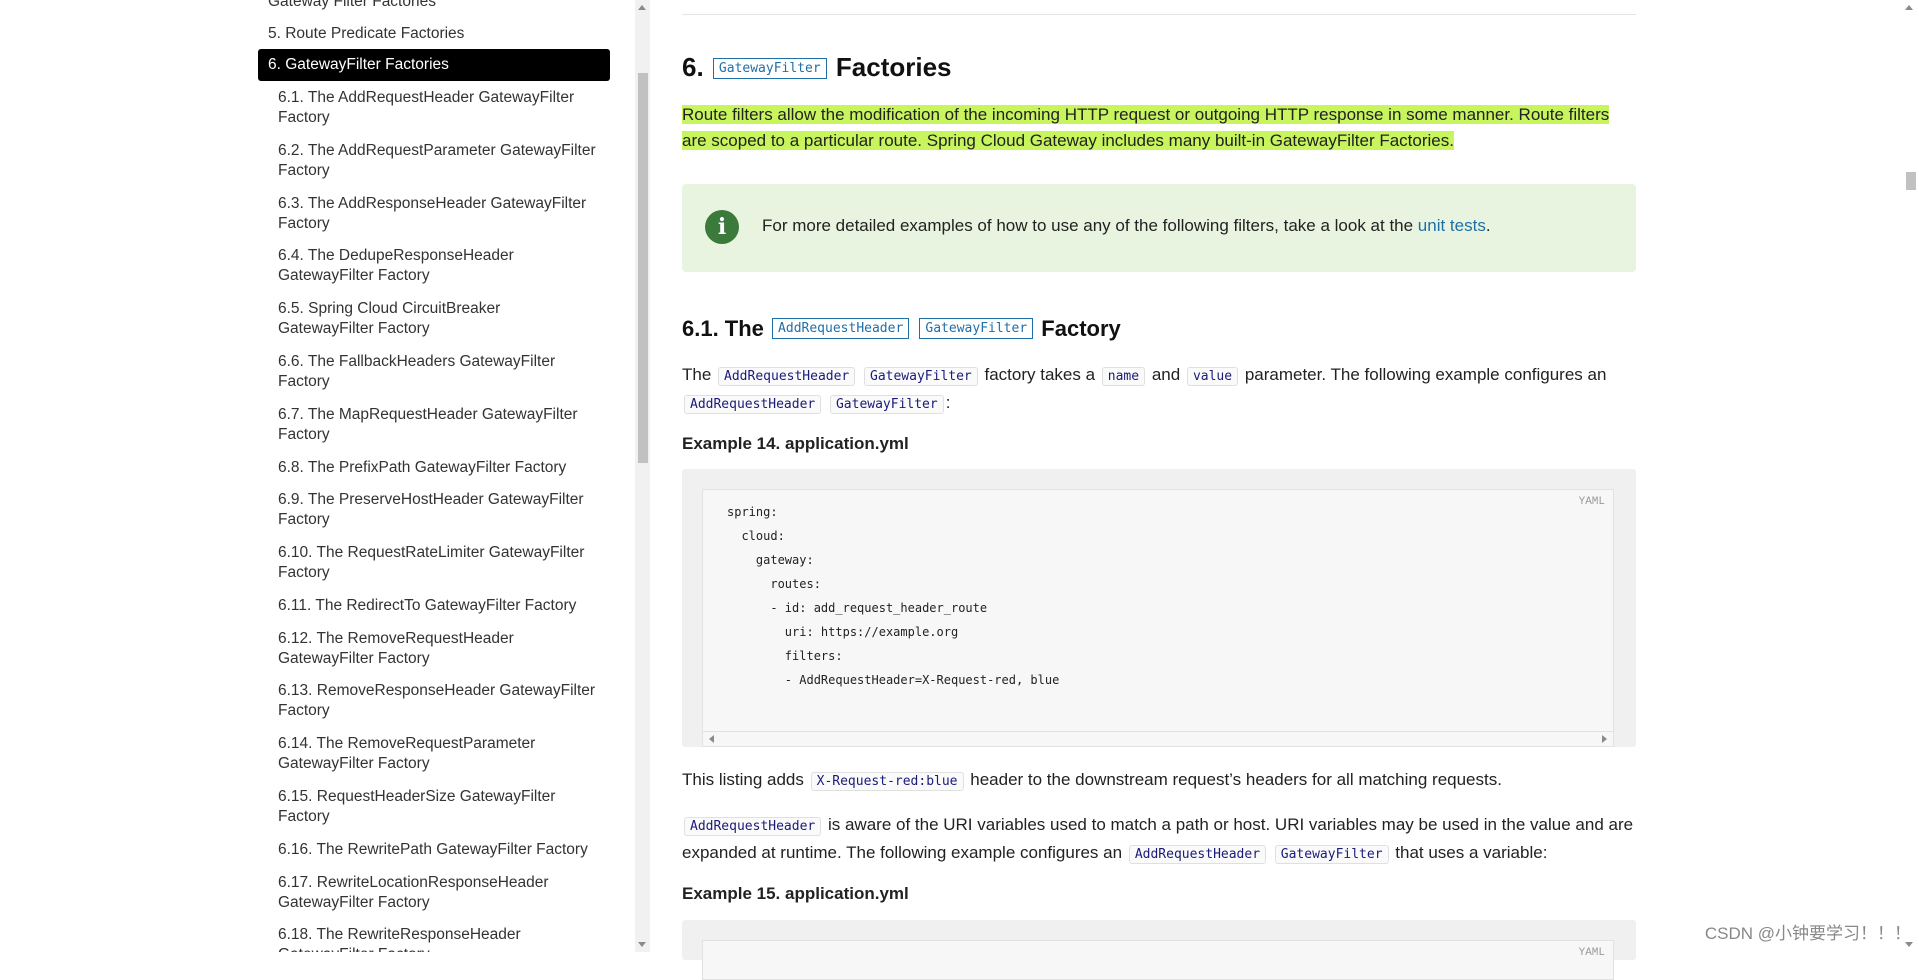 This screenshot has height=980, width=1919. What do you see at coordinates (429, 6) in the screenshot?
I see `toc-item: Gateway Filter Factories` at bounding box center [429, 6].